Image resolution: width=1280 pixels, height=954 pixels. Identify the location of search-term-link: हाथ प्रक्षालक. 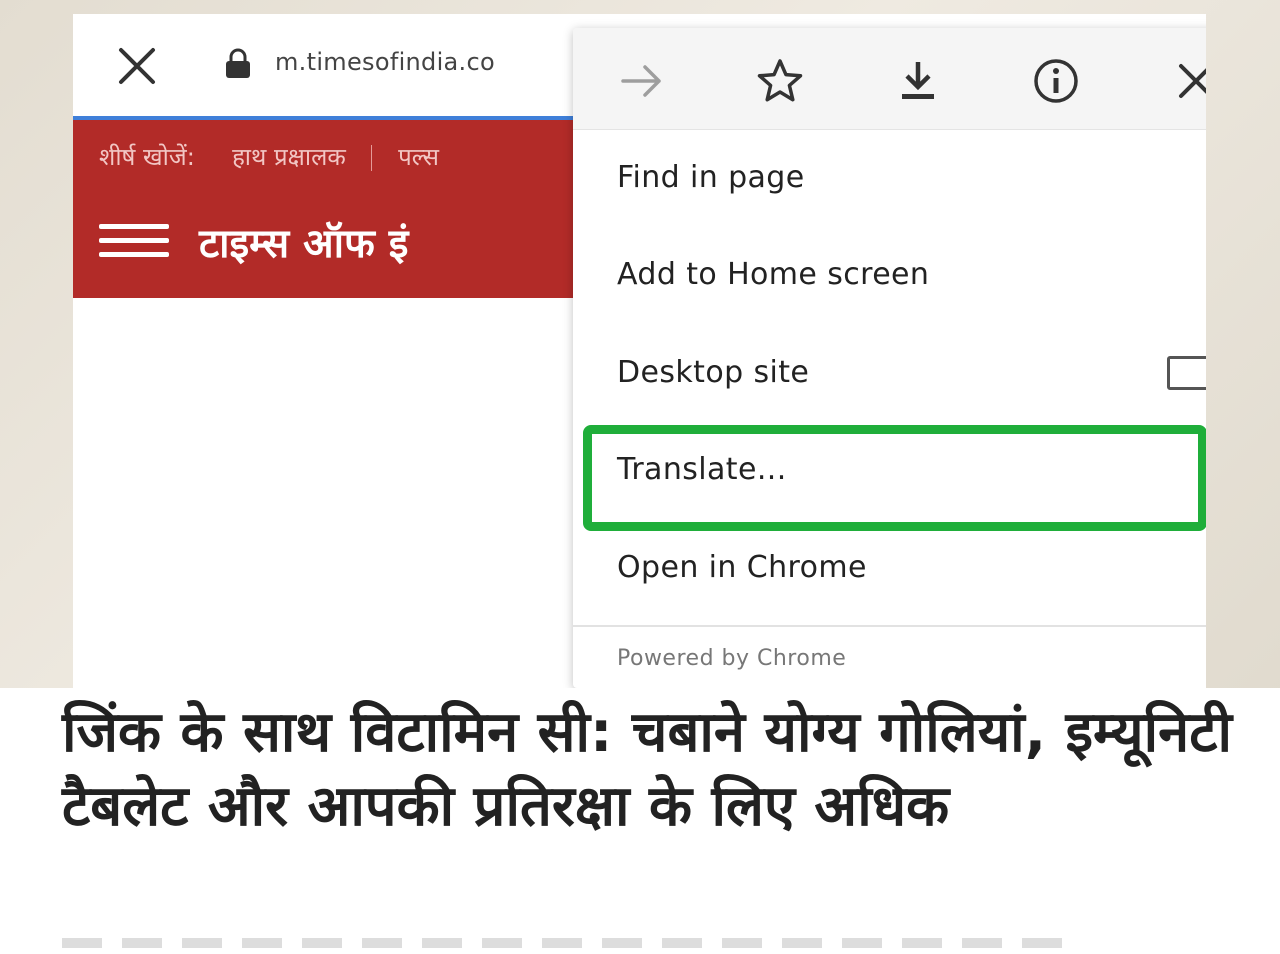
(289, 157).